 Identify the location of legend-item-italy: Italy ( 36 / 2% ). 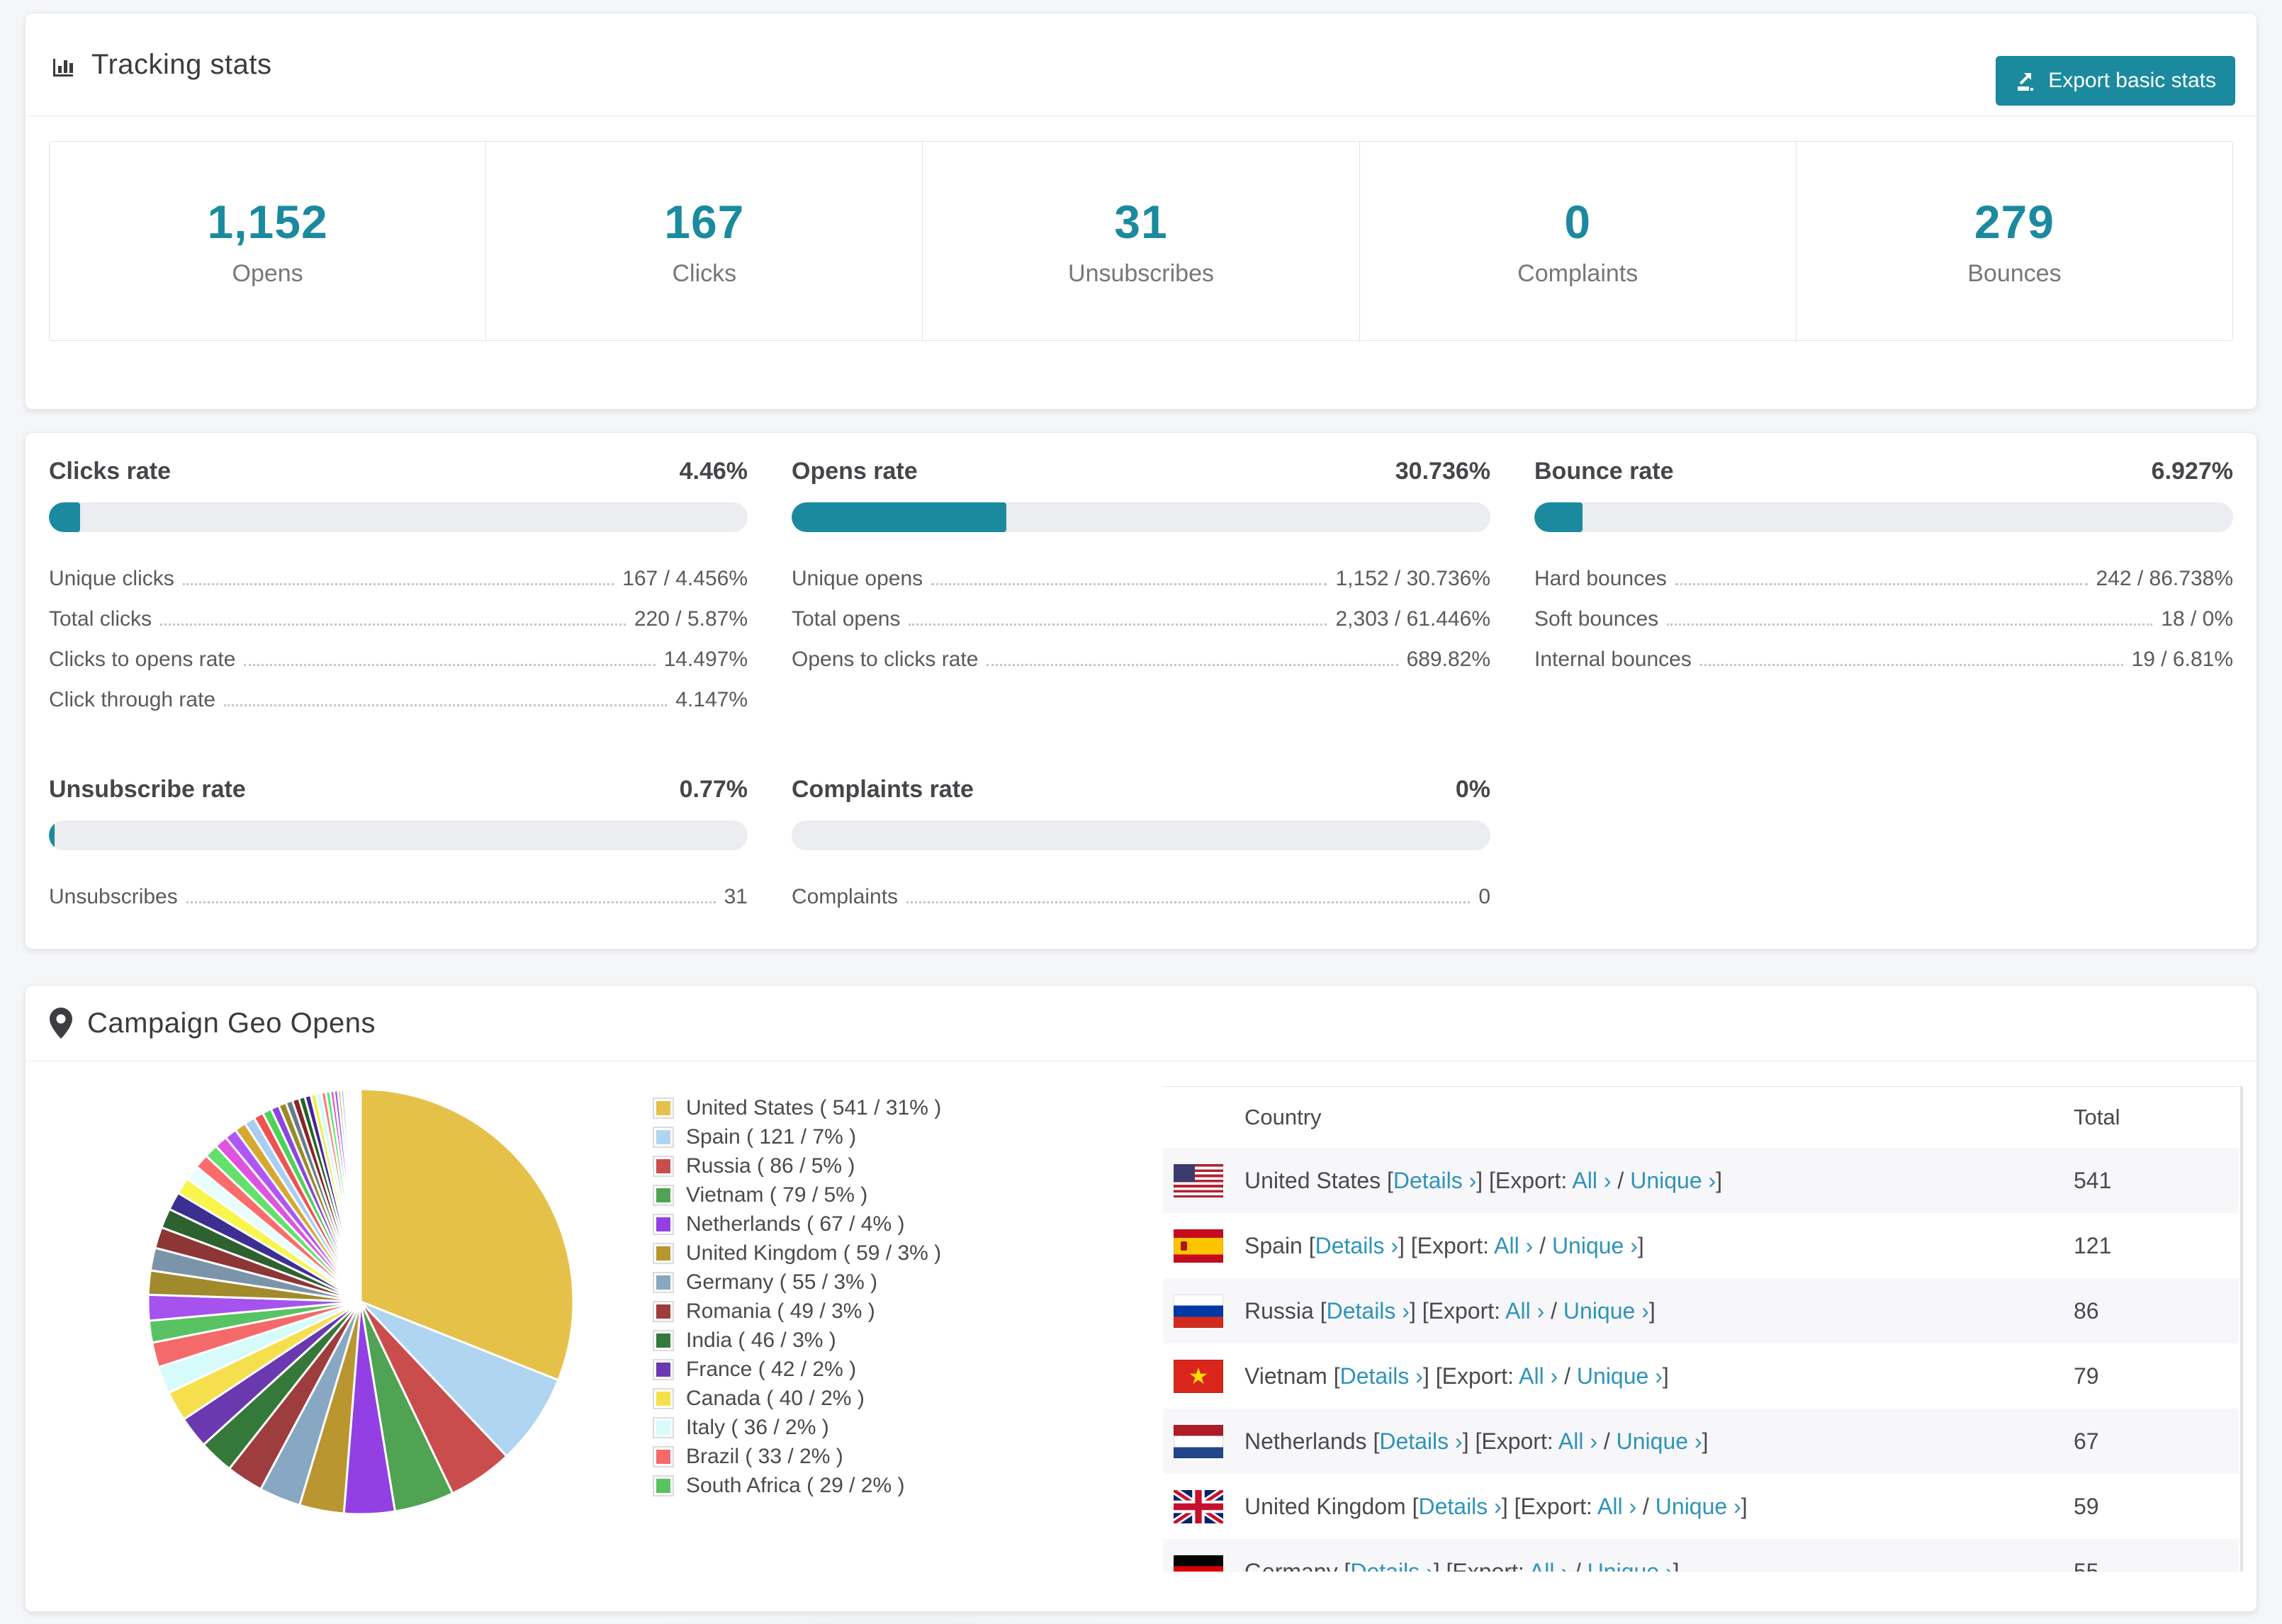
(797, 1428).